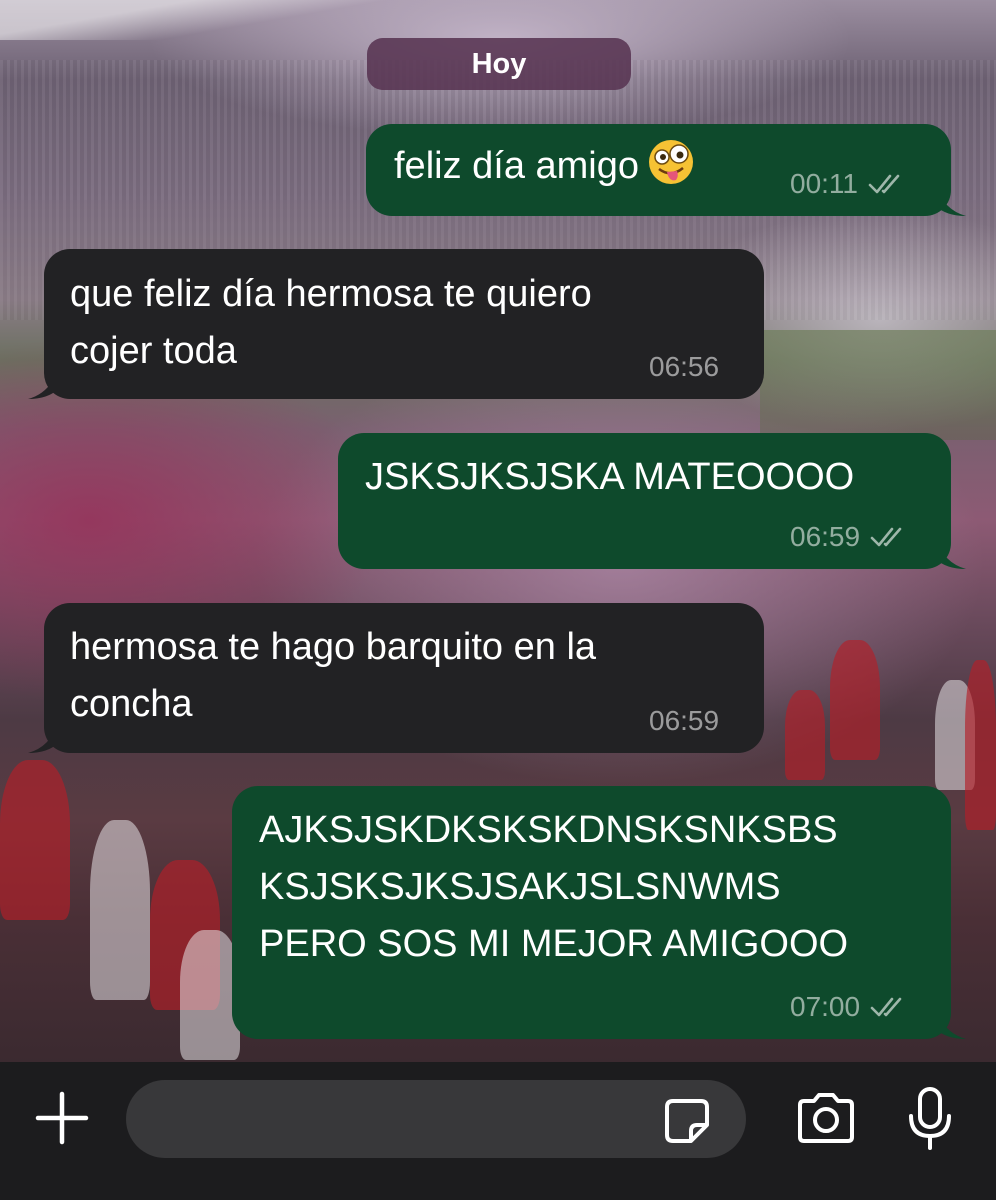 Image resolution: width=996 pixels, height=1200 pixels. I want to click on sticker-icon, so click(687, 1121).